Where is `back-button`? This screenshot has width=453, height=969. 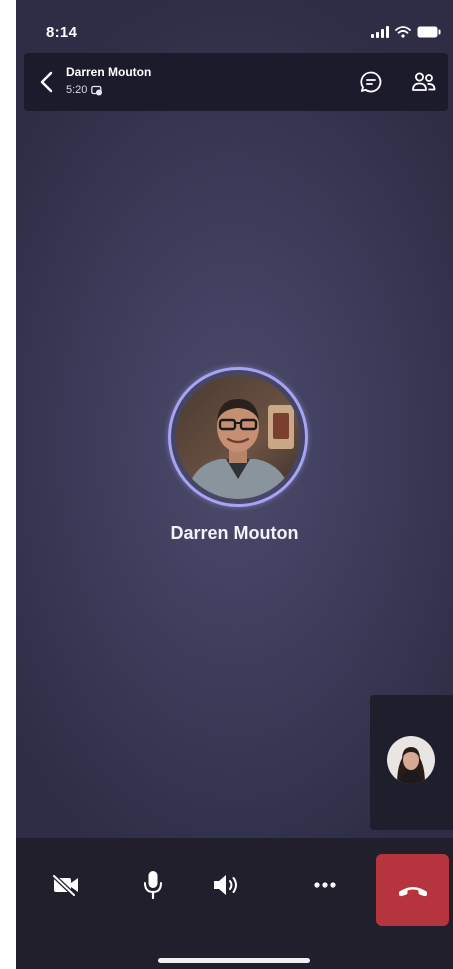
back-button is located at coordinates (46, 82).